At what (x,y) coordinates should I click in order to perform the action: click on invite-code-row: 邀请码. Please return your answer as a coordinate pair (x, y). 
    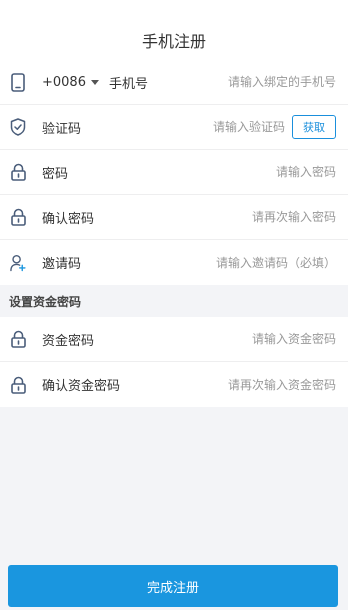
    Looking at the image, I should click on (174, 262).